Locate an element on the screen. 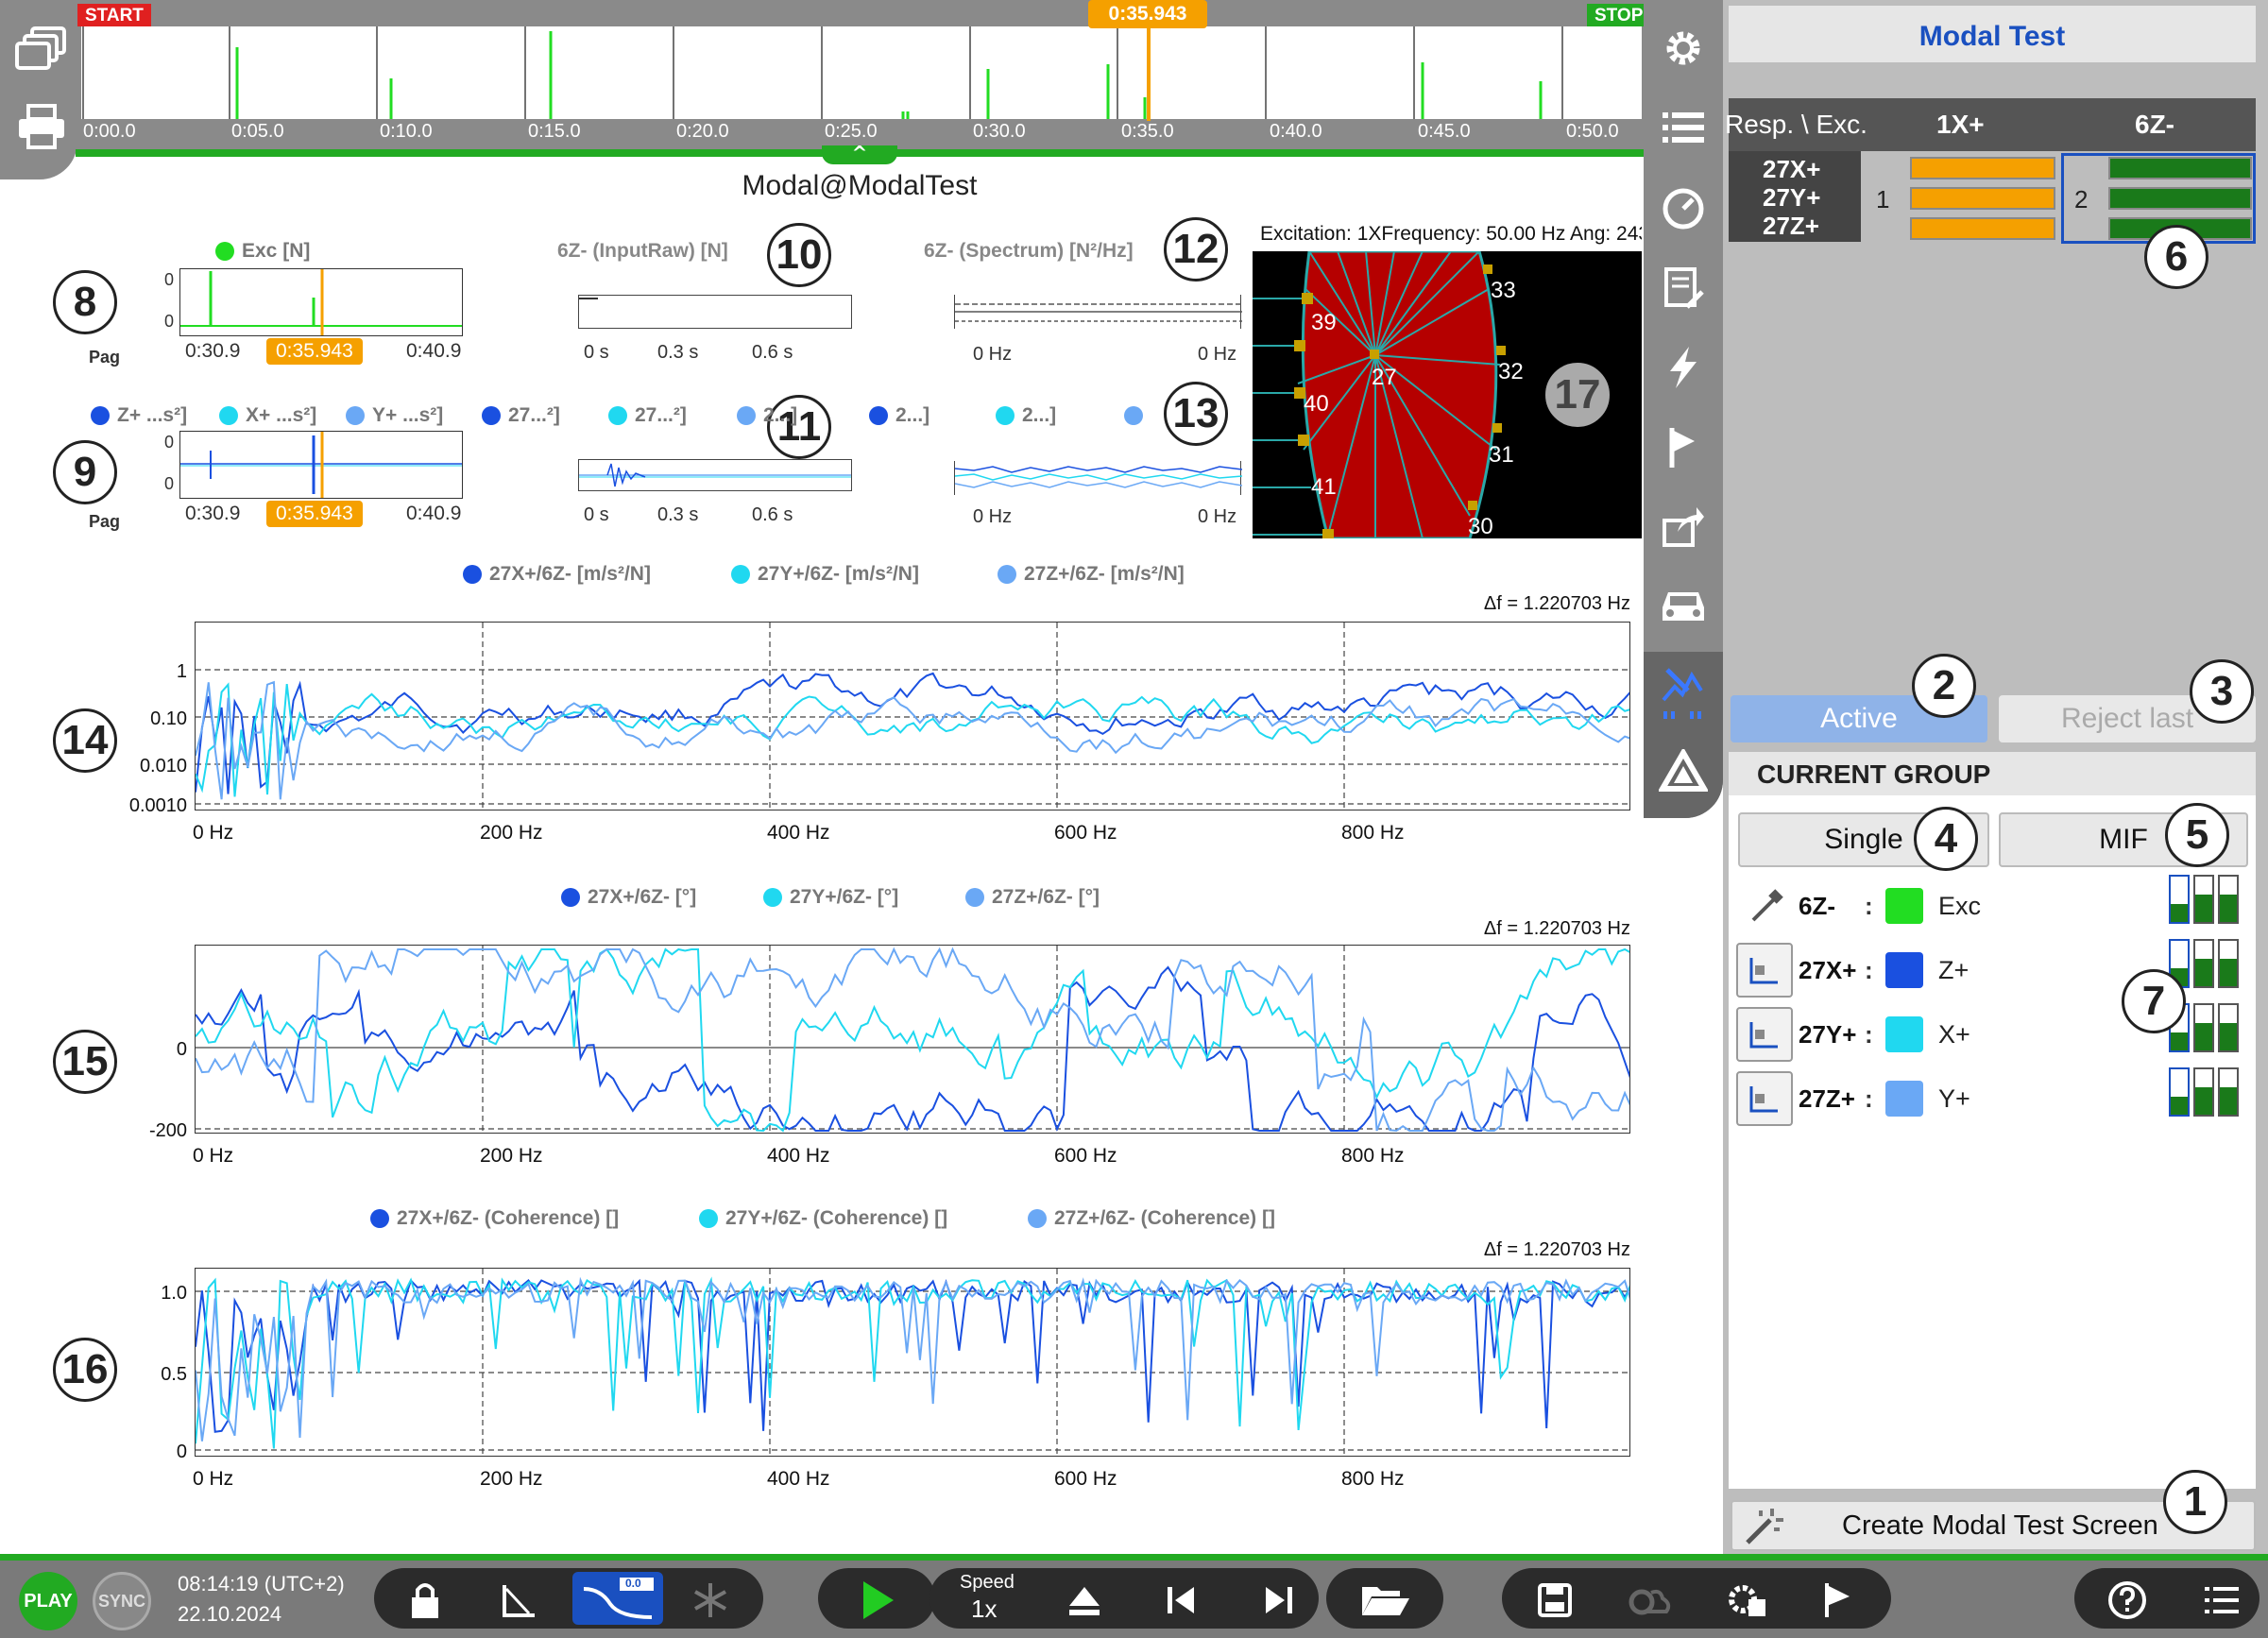  legend-label: 27Y+/6Z- [m/s²/N] is located at coordinates (838, 574).